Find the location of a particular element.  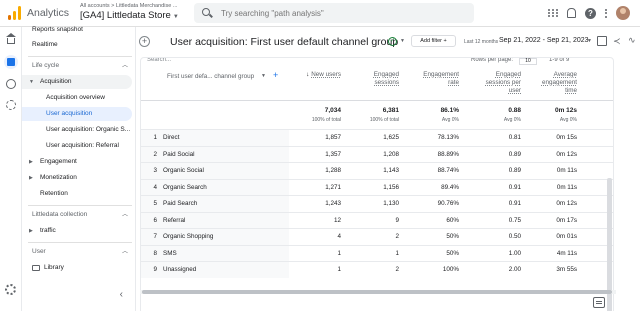

global-search is located at coordinates (334, 13).